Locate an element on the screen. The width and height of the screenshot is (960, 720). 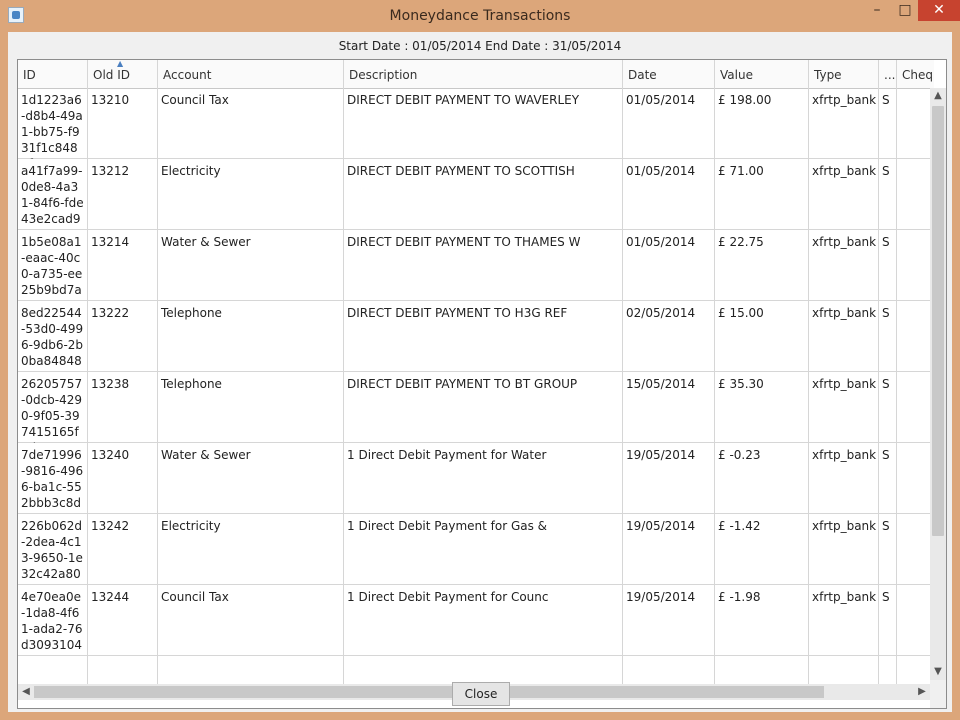
cell-old-id: 13240 is located at coordinates (123, 478).